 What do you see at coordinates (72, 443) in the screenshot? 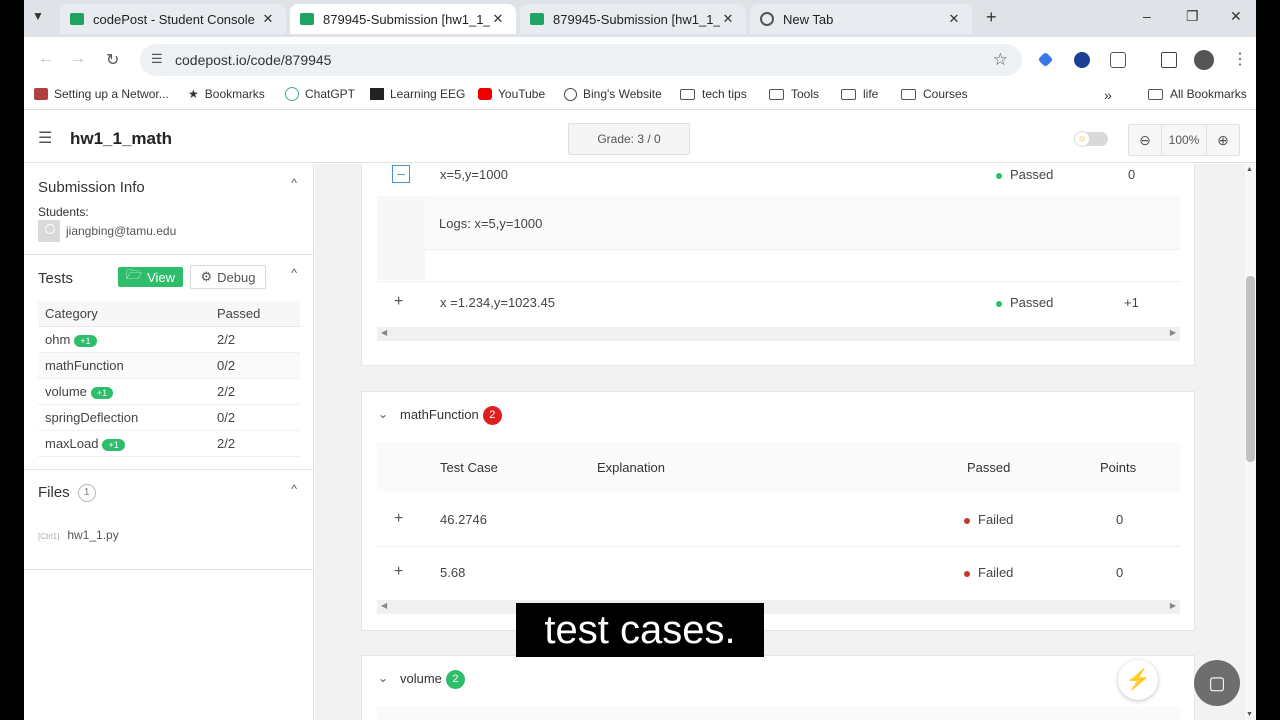
I see `category-name: maxLoad` at bounding box center [72, 443].